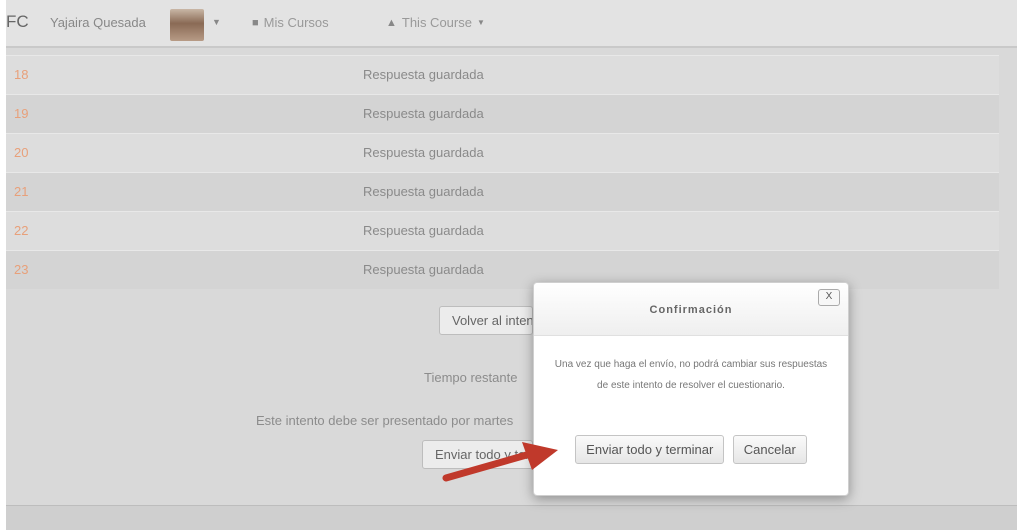  I want to click on briefcase-icon: ■, so click(255, 22).